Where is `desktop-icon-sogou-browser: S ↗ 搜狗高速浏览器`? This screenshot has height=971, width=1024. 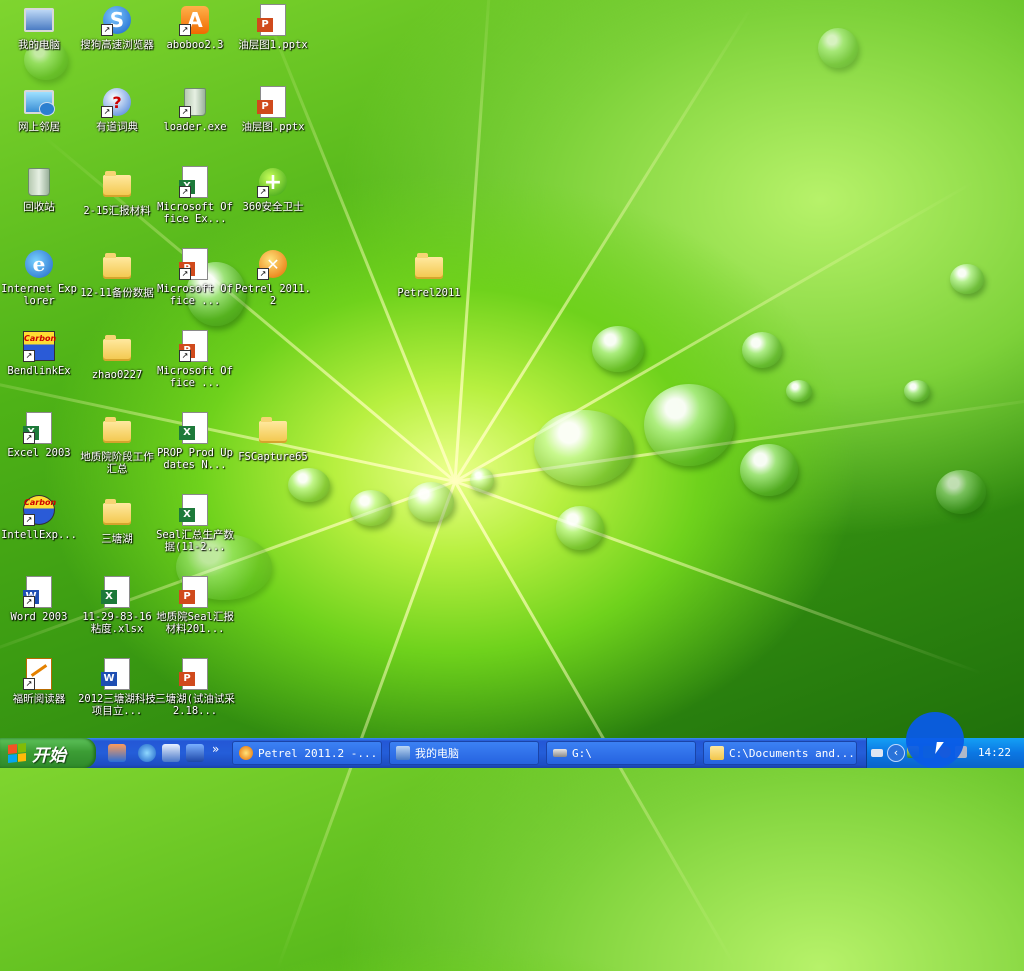 desktop-icon-sogou-browser: S ↗ 搜狗高速浏览器 is located at coordinates (117, 27).